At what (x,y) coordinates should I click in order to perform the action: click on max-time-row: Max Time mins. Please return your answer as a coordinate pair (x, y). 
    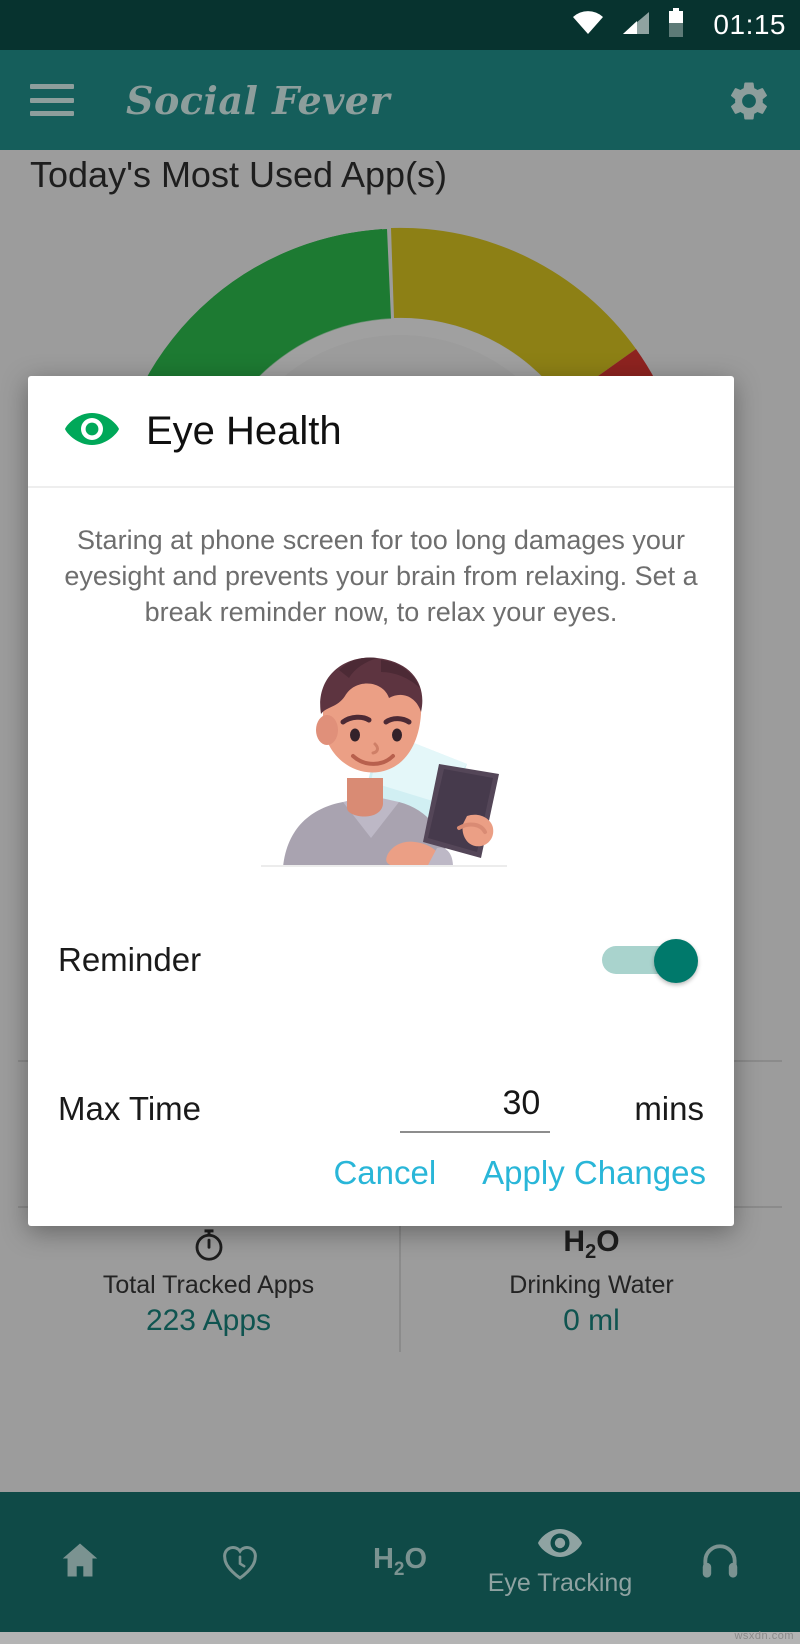
    Looking at the image, I should click on (381, 1108).